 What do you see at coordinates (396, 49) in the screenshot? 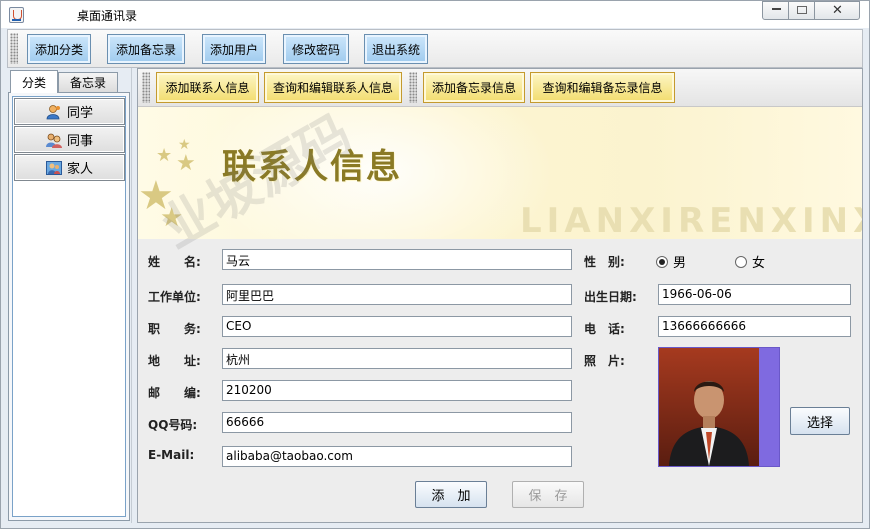
I see `exit-system-button: 退出系统` at bounding box center [396, 49].